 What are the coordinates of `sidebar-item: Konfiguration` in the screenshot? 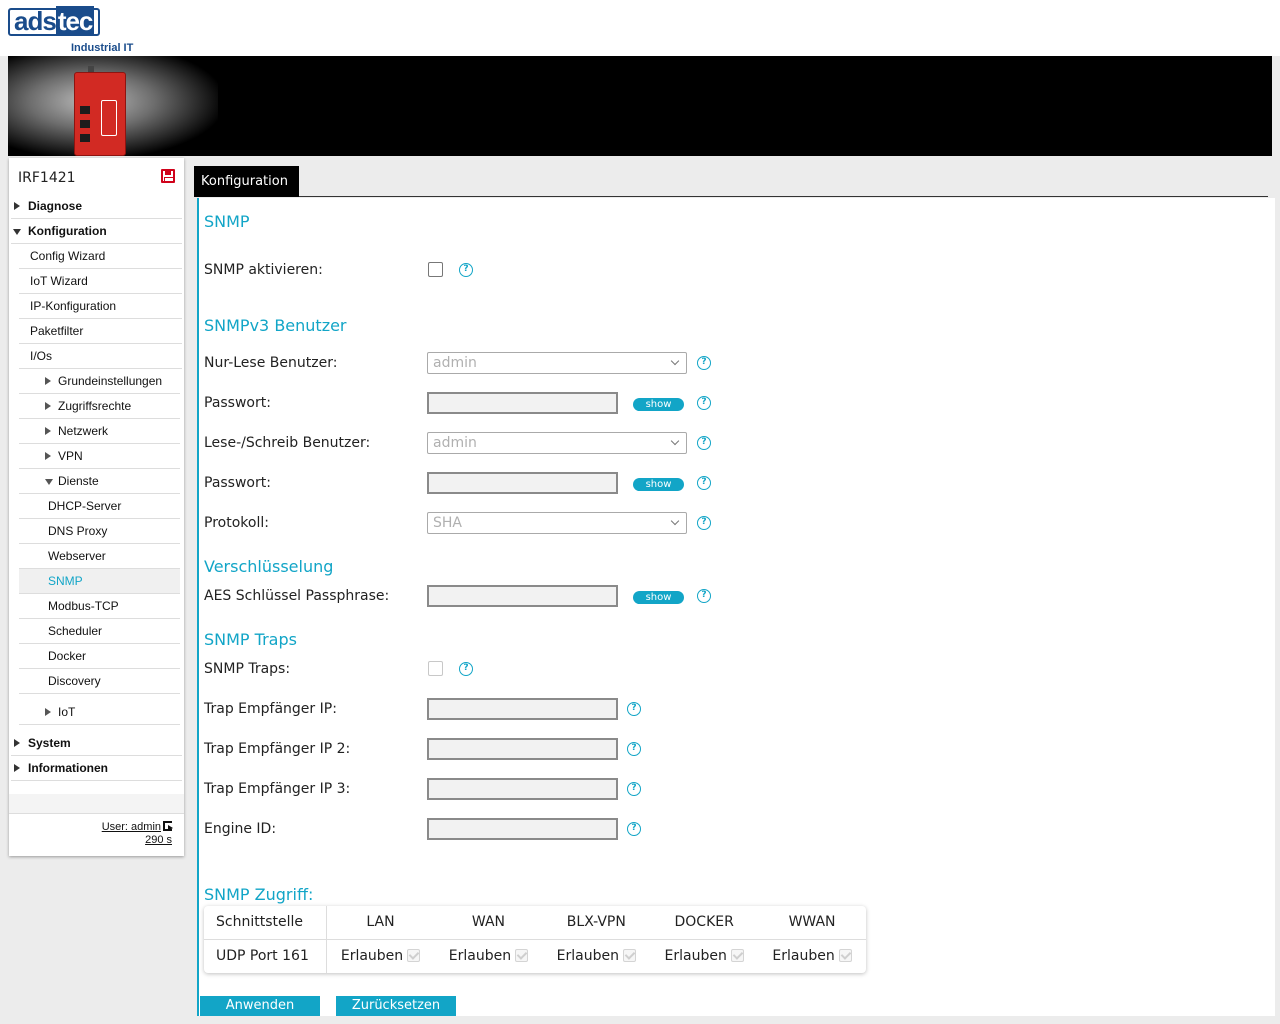 It's located at (96, 231).